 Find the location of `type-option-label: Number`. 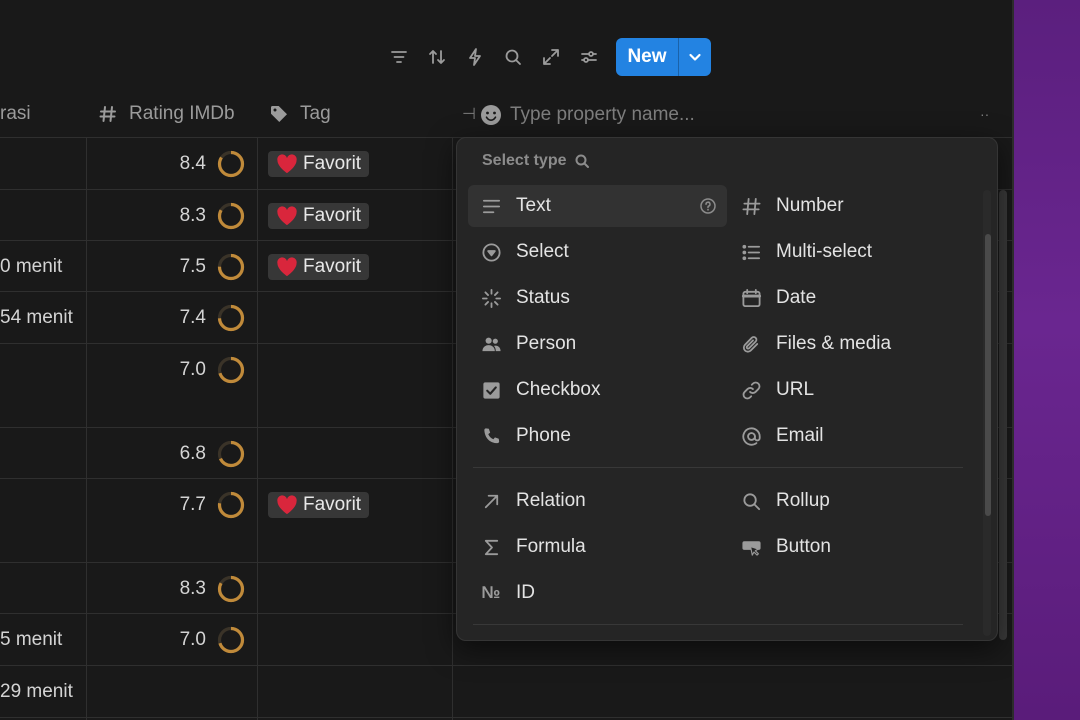

type-option-label: Number is located at coordinates (810, 205).